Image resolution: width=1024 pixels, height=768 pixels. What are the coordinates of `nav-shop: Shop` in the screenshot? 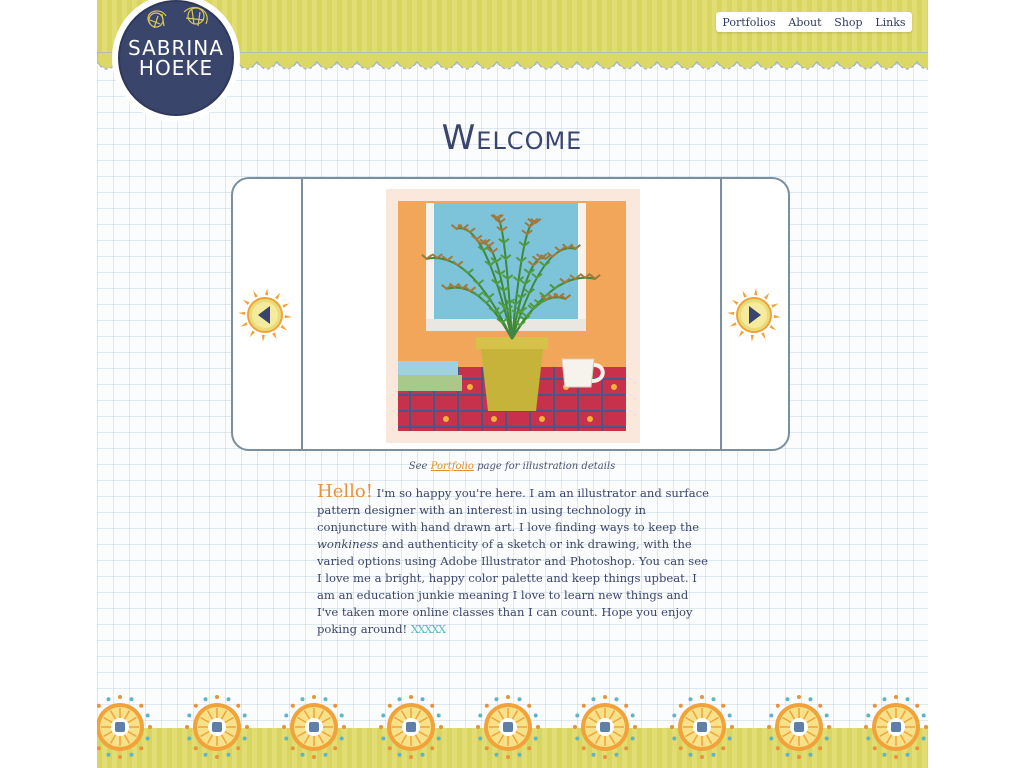 It's located at (848, 22).